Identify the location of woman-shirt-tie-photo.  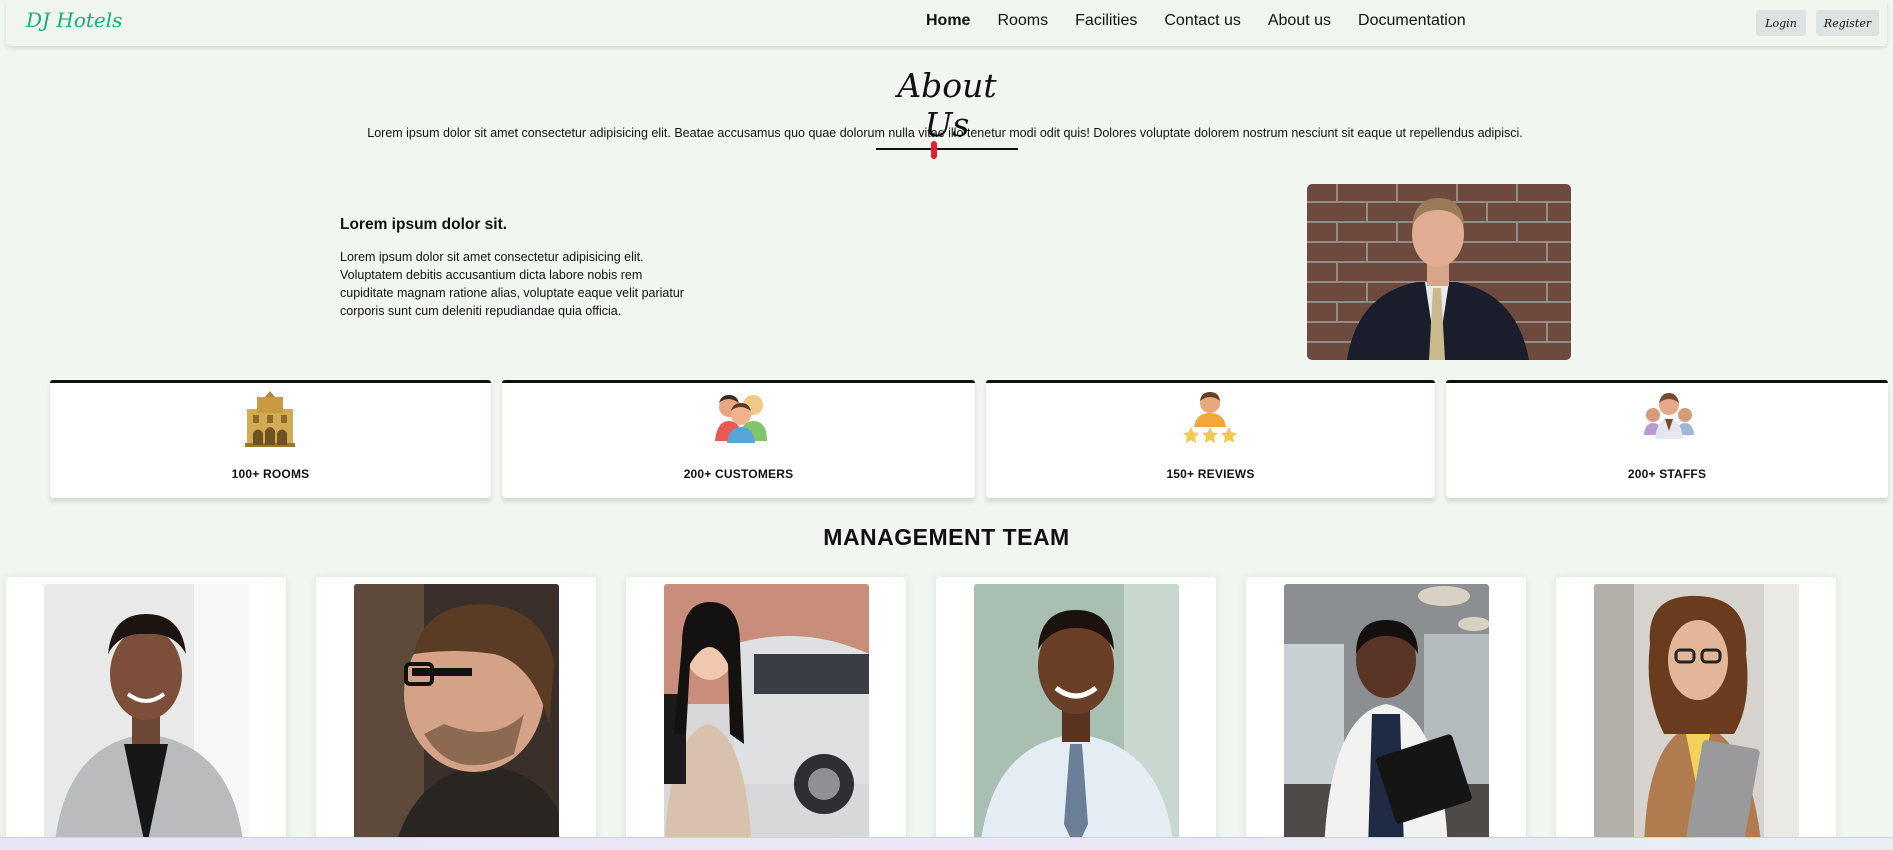
(1076, 717).